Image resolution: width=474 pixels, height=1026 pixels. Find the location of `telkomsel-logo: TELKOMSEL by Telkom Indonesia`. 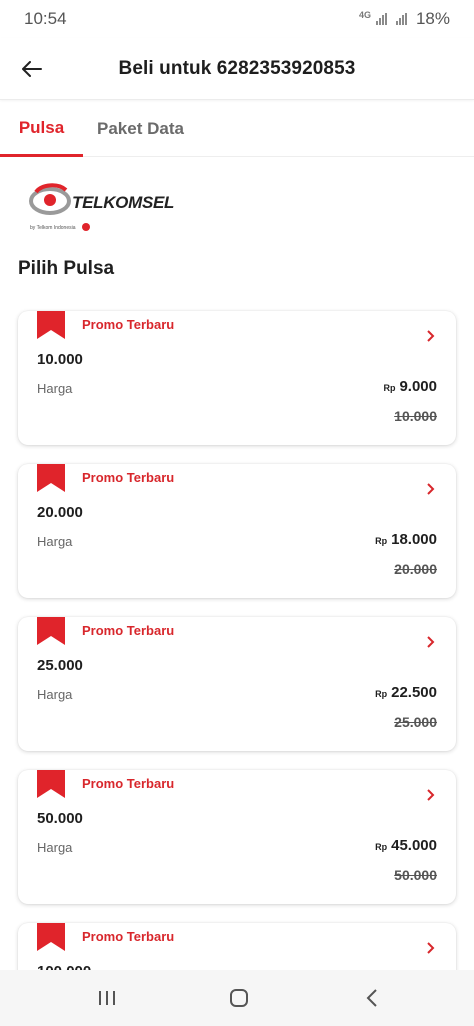

telkomsel-logo: TELKOMSEL by Telkom Indonesia is located at coordinates (101, 209).